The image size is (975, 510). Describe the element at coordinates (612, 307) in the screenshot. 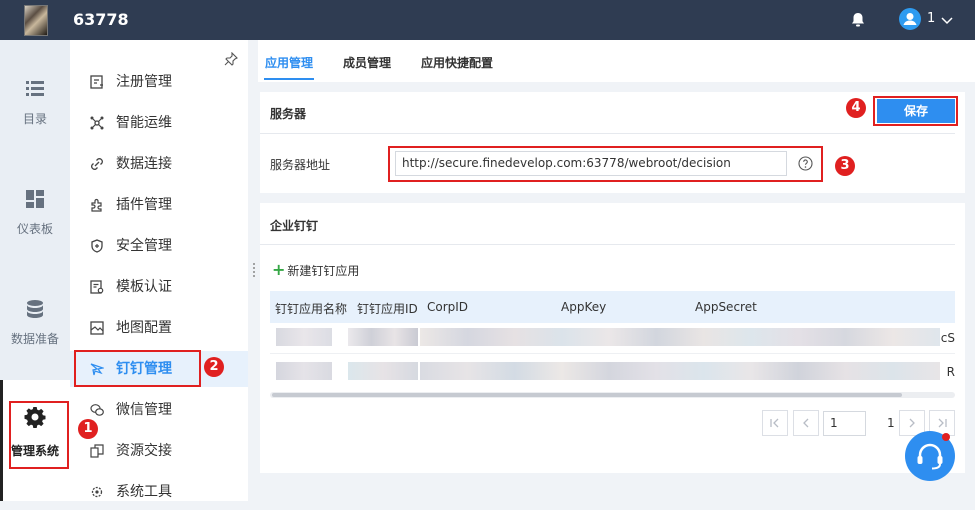

I see `table-header: 钉钉应用名称 钉钉应用ID CorpID AppKey AppSecret` at that location.